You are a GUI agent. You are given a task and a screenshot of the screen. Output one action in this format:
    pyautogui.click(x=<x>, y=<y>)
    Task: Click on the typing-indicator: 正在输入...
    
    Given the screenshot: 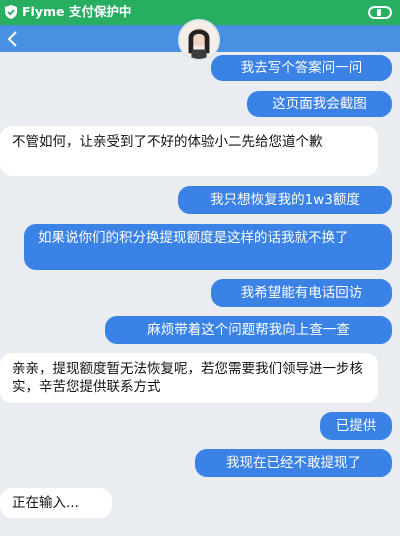 What is the action you would take?
    pyautogui.click(x=45, y=503)
    